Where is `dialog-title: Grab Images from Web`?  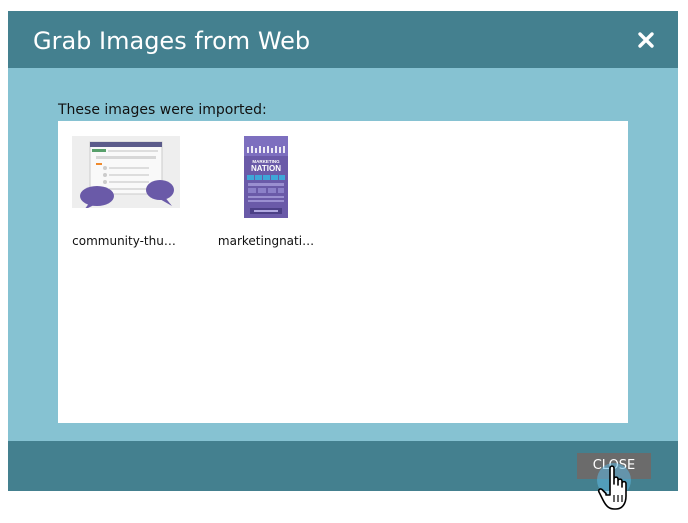 dialog-title: Grab Images from Web is located at coordinates (172, 41).